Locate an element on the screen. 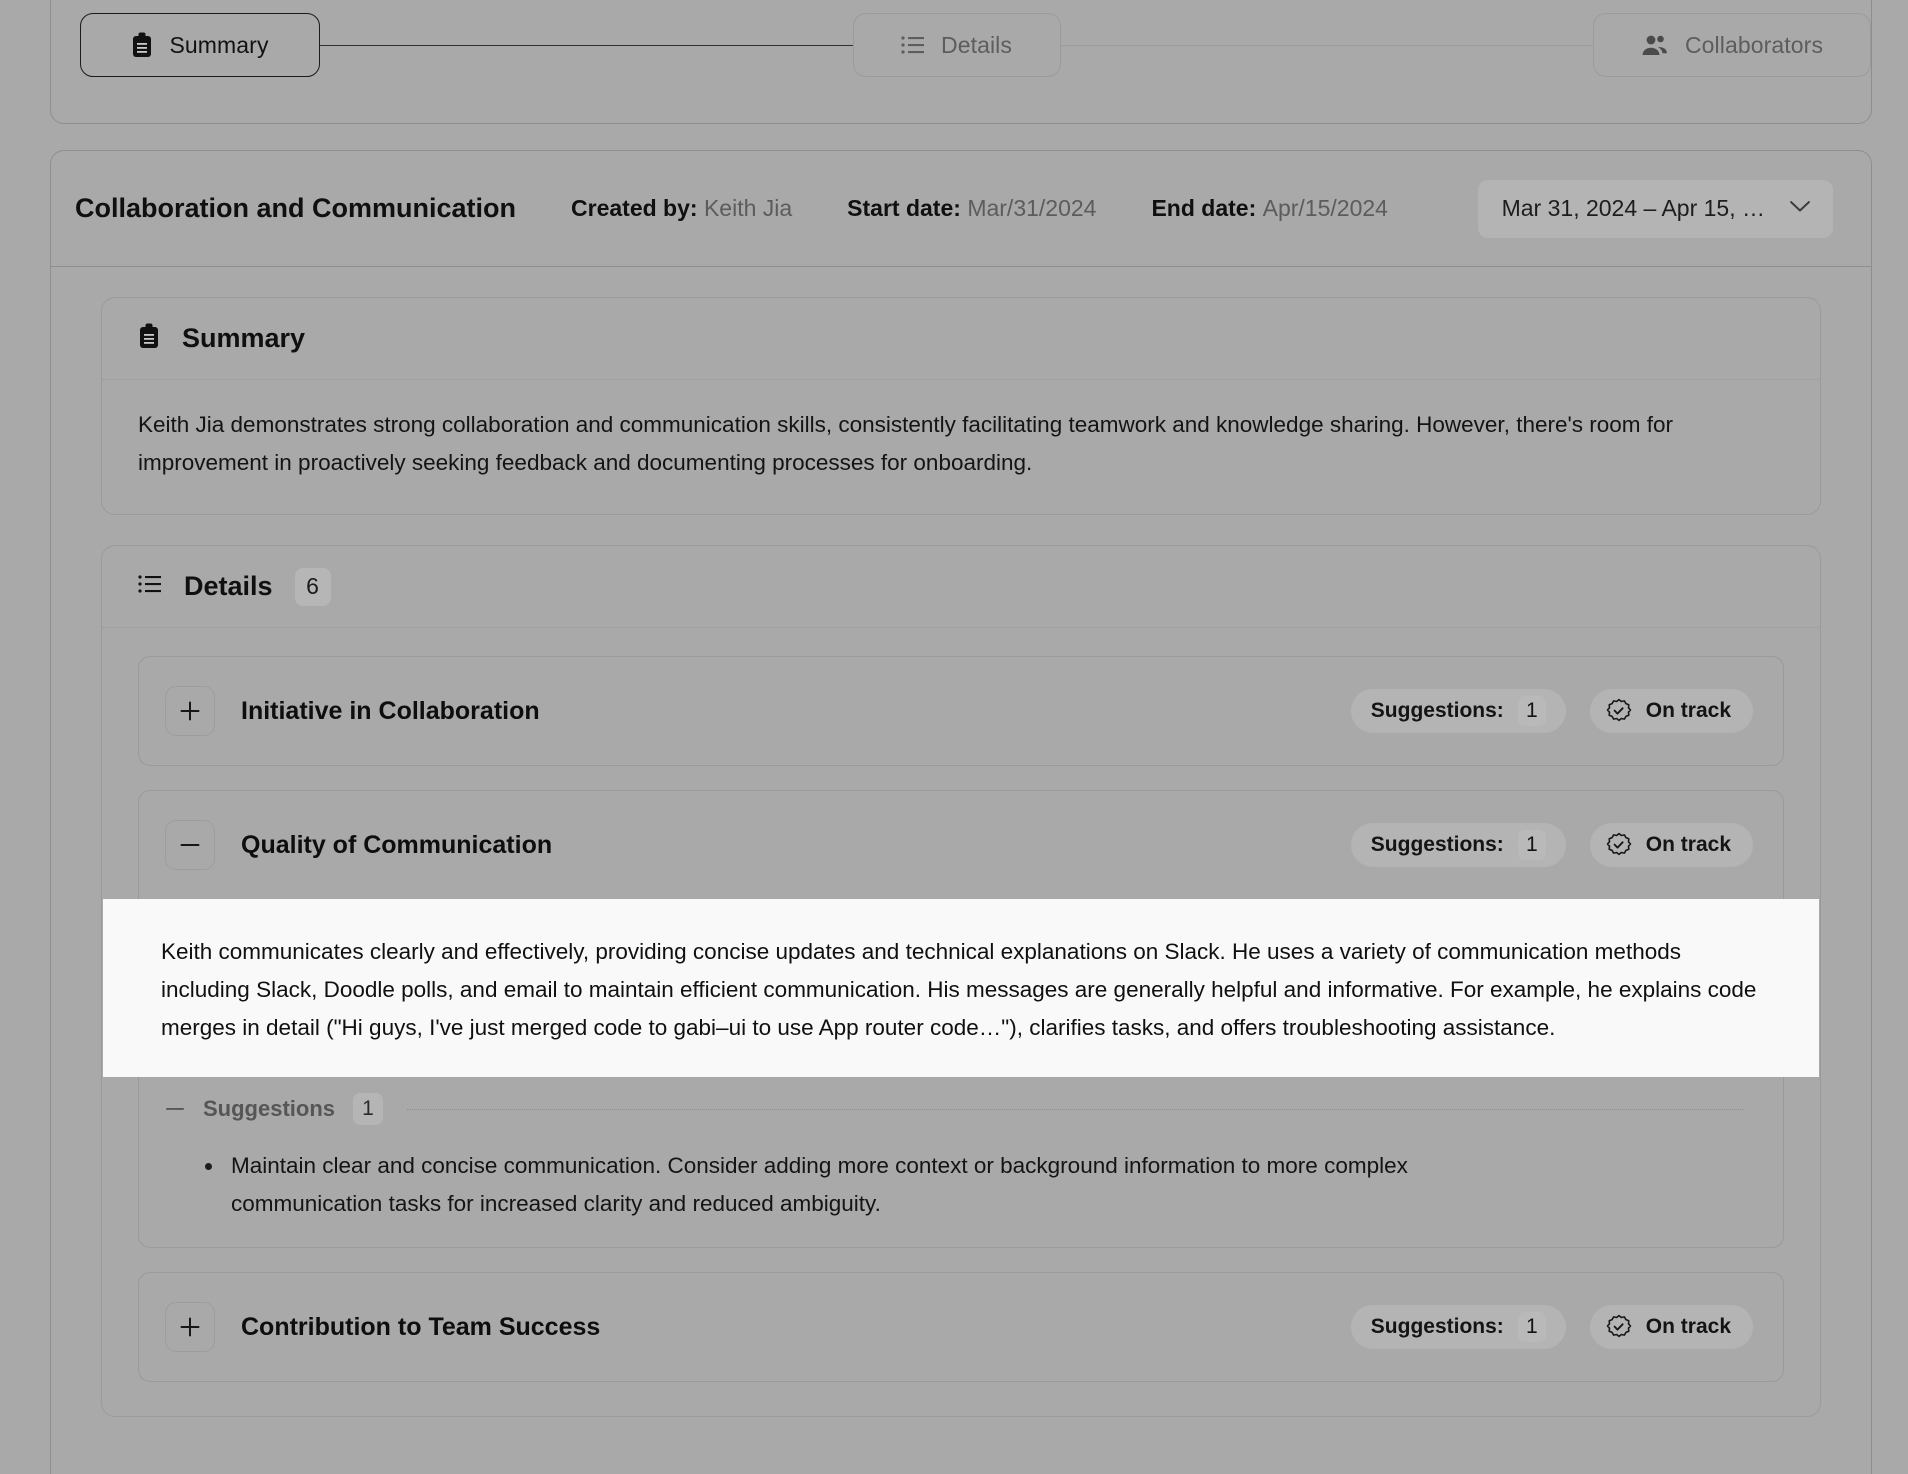 Image resolution: width=1908 pixels, height=1474 pixels. start-date-meta: Start date: Mar/31/2024 is located at coordinates (971, 208).